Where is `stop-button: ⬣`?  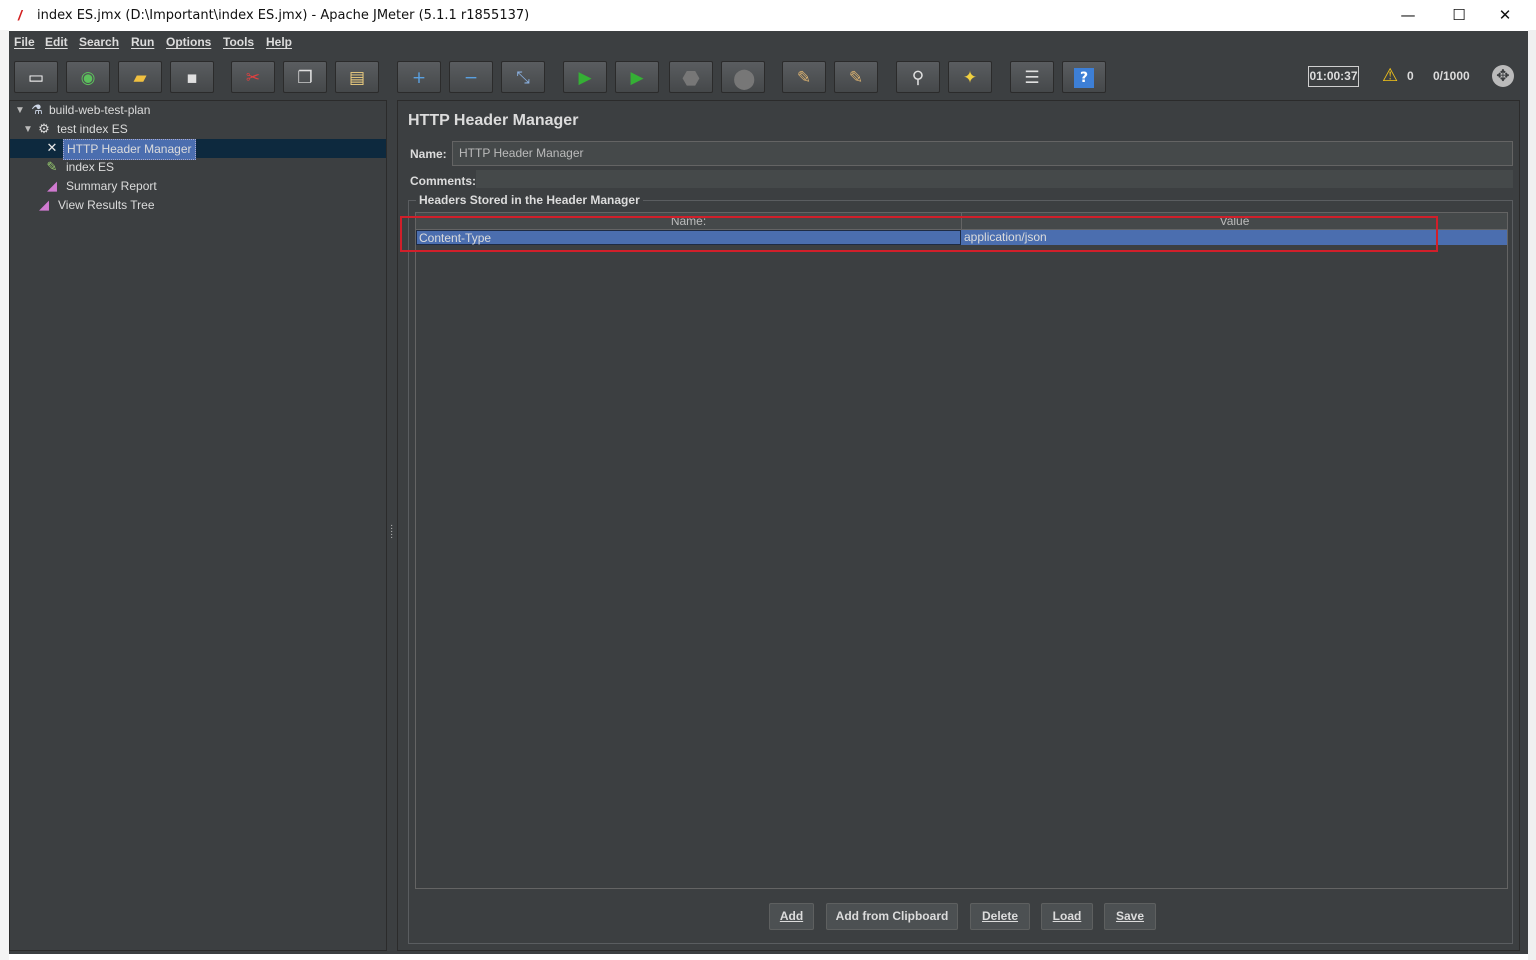 stop-button: ⬣ is located at coordinates (691, 77).